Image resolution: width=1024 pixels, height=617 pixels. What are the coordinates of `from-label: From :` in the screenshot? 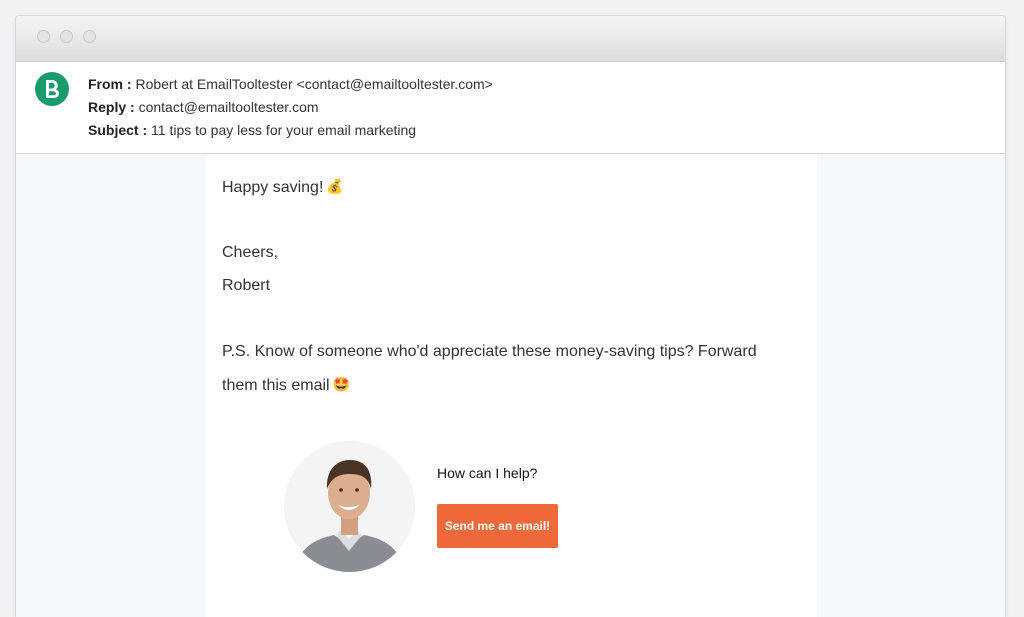 It's located at (110, 84).